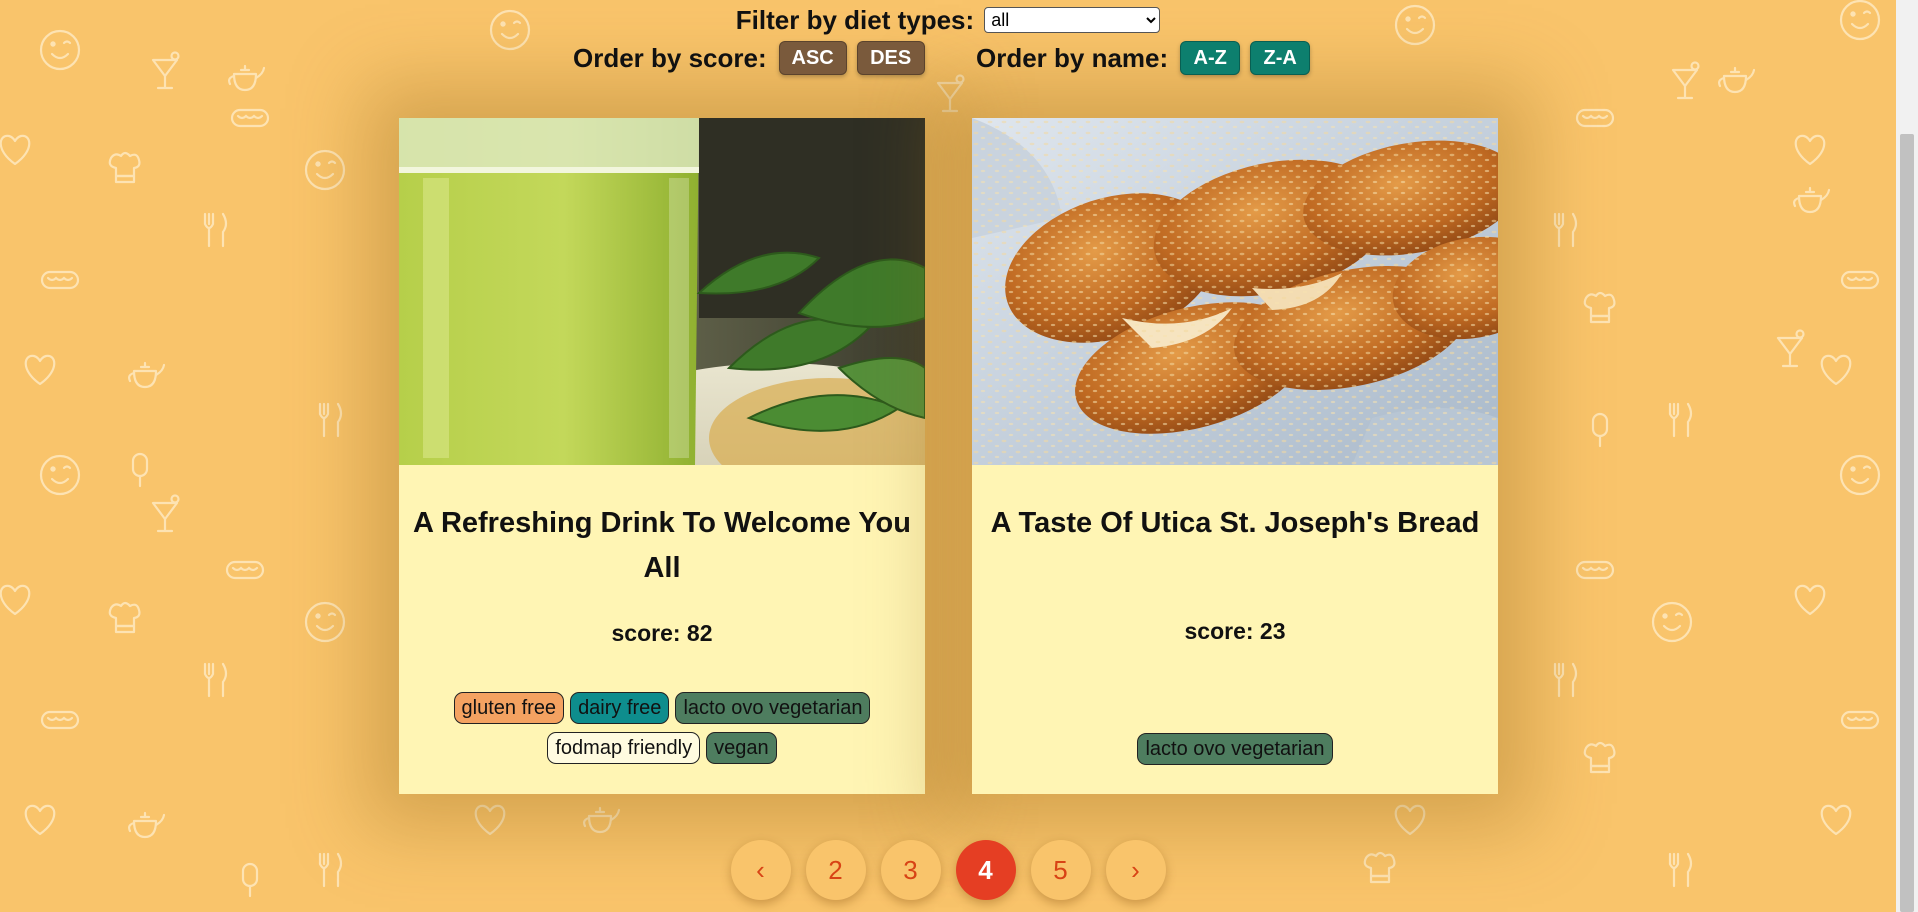  Describe the element at coordinates (670, 57) in the screenshot. I see `order-by-score-label: Order by score:` at that location.